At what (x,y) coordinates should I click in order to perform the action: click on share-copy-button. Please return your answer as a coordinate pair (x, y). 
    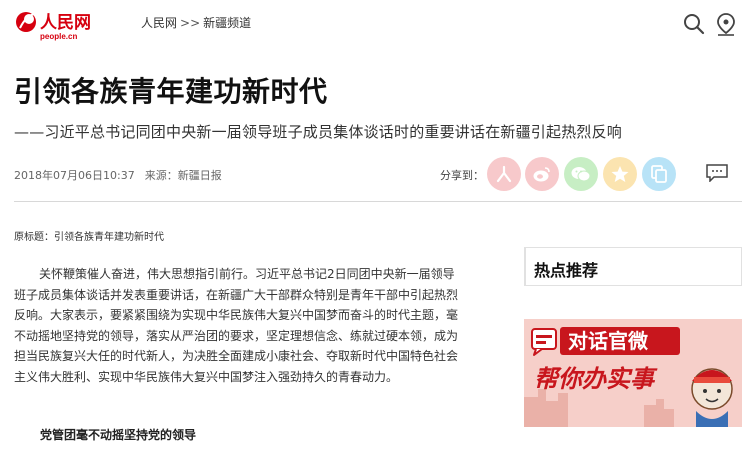
    Looking at the image, I should click on (659, 174).